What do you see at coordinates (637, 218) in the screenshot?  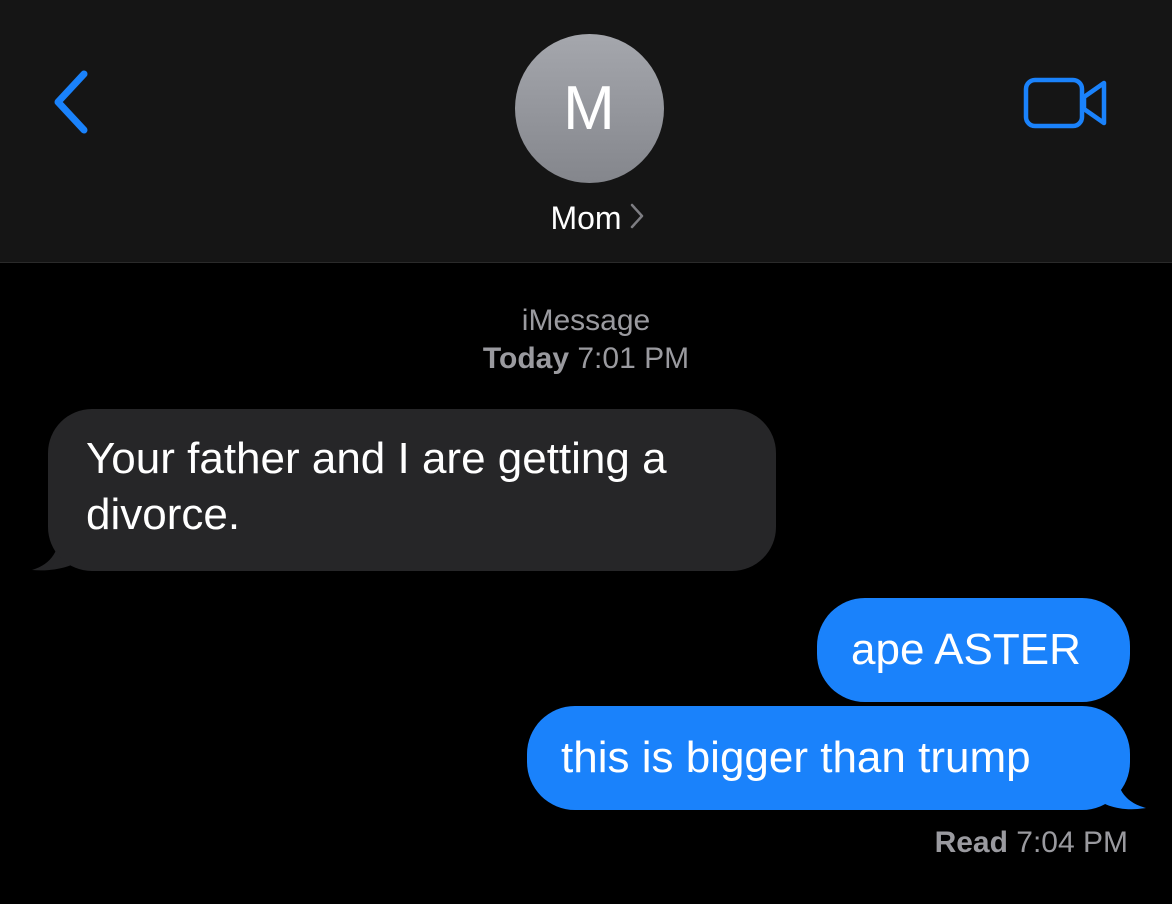 I see `chevron-right-icon` at bounding box center [637, 218].